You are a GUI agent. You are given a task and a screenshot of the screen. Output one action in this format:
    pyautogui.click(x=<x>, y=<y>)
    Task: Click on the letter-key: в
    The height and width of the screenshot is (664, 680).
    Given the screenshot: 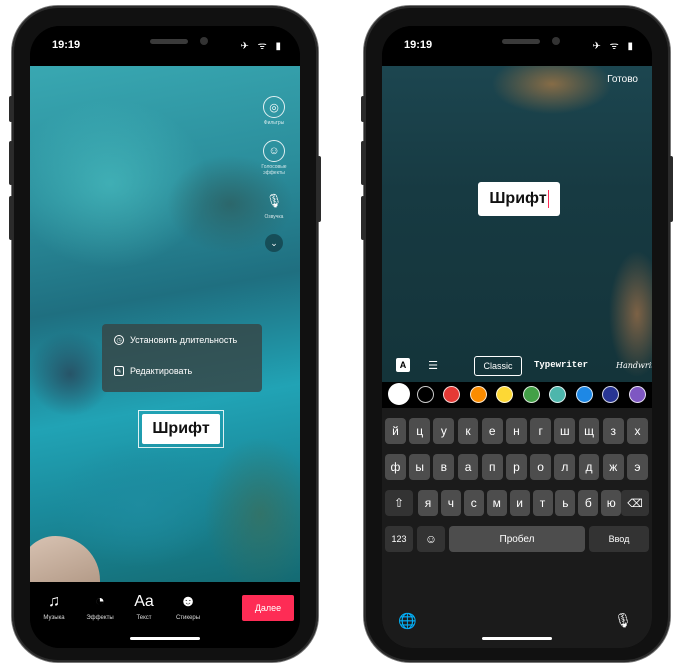 What is the action you would take?
    pyautogui.click(x=444, y=467)
    